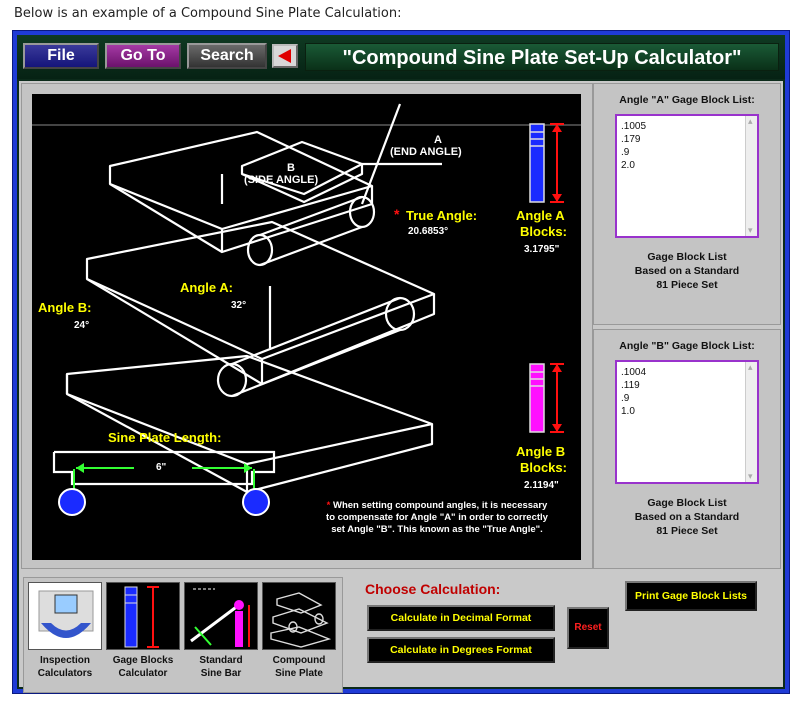 Image resolution: width=800 pixels, height=702 pixels. Describe the element at coordinates (588, 628) in the screenshot. I see `reset-button: Reset` at that location.